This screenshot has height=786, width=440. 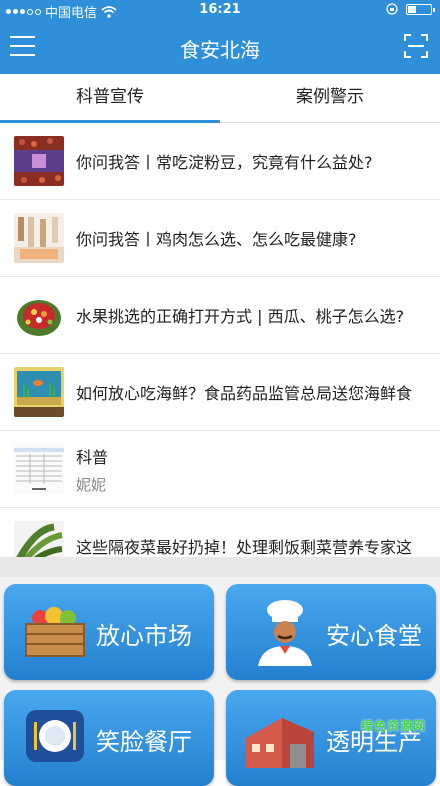 I want to click on tile-label: 放心市场, so click(x=144, y=636).